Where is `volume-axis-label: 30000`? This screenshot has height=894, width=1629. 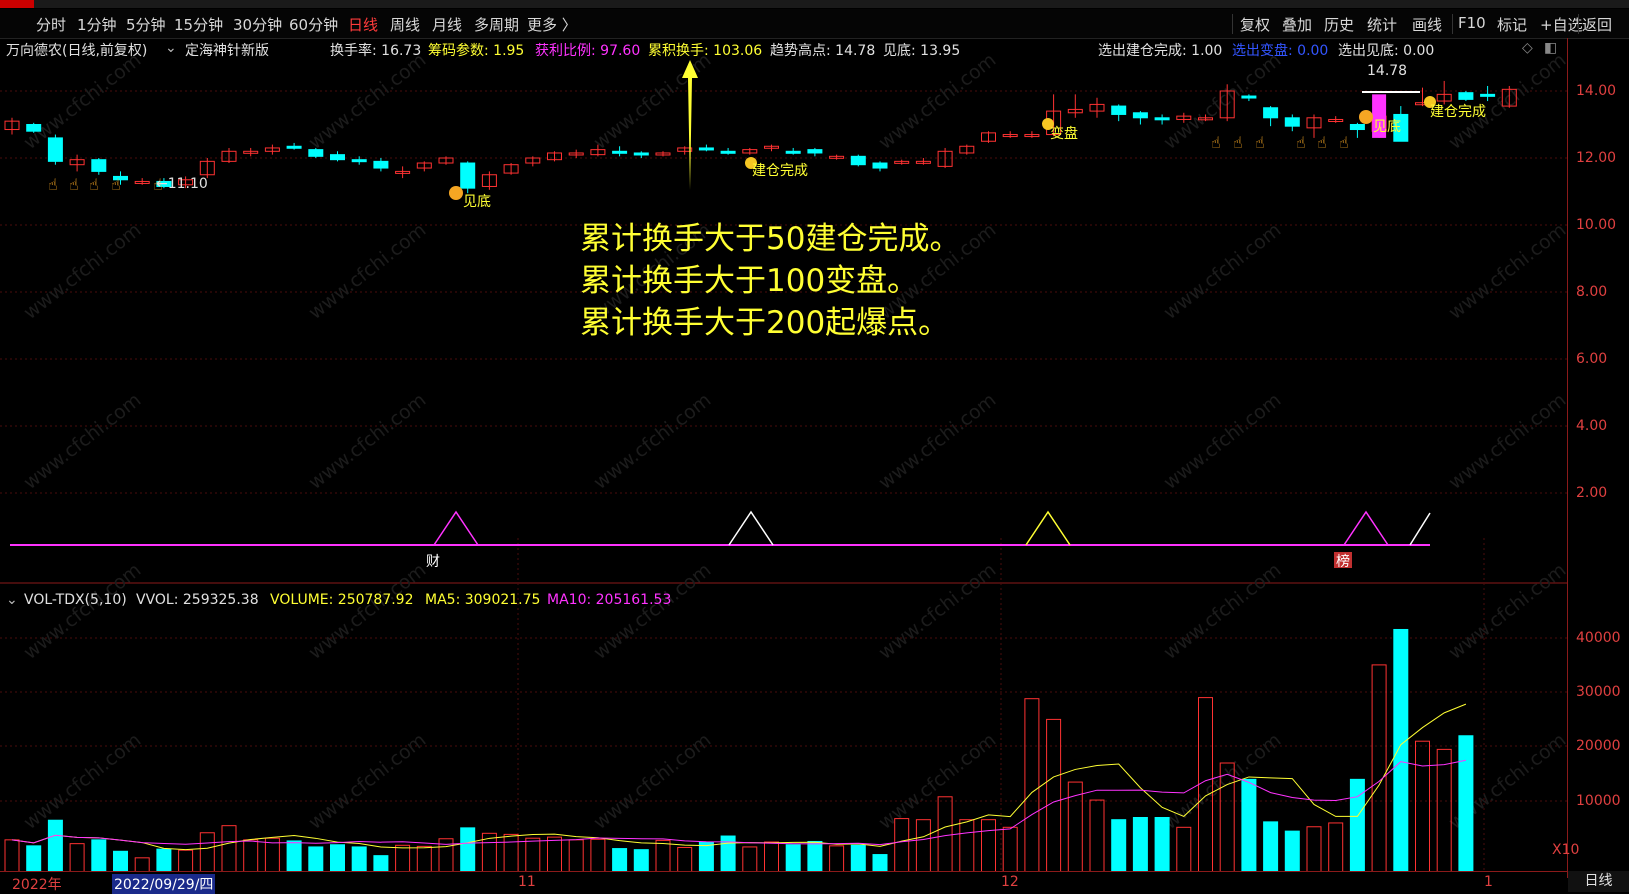 volume-axis-label: 30000 is located at coordinates (1598, 692).